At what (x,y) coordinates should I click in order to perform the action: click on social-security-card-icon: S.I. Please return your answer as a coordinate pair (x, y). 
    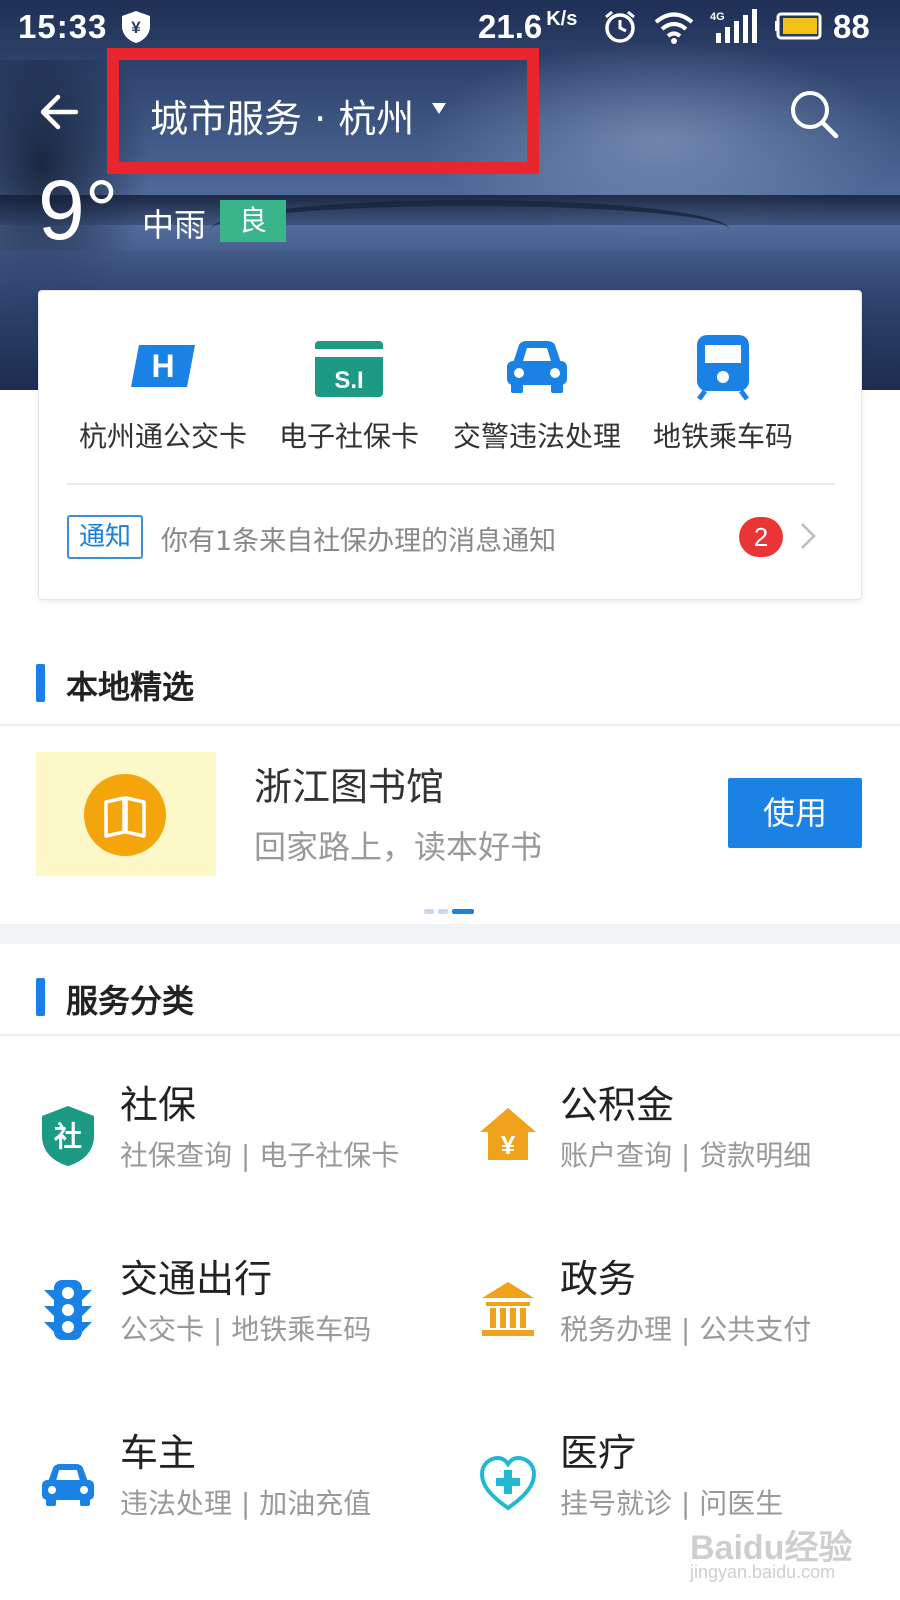
    Looking at the image, I should click on (349, 369).